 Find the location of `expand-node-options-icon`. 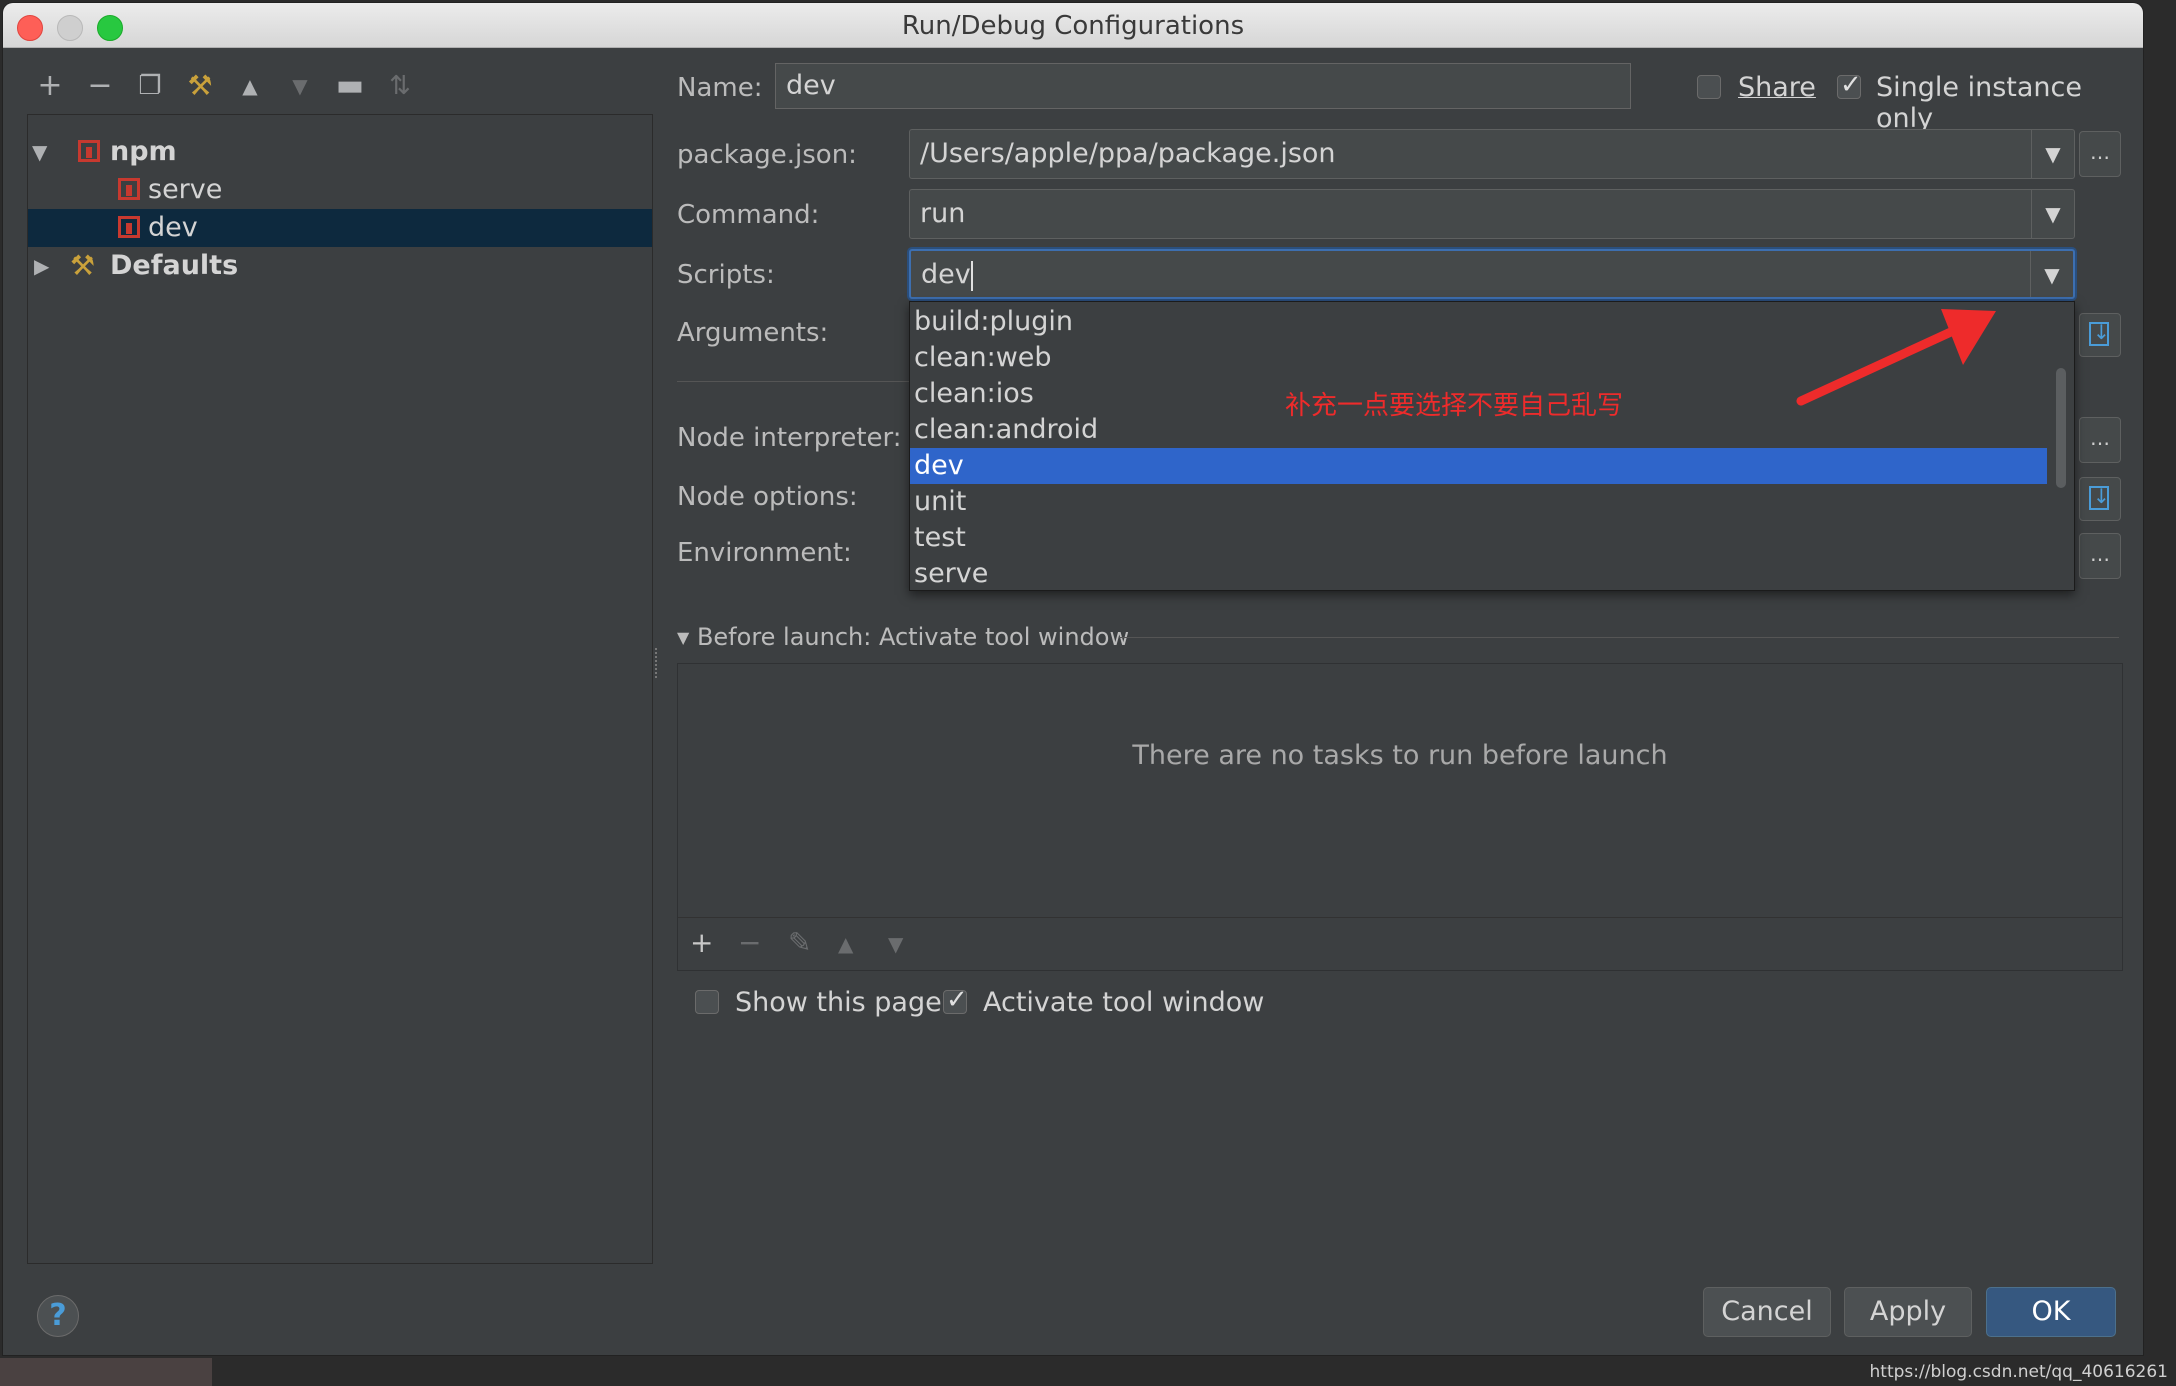

expand-node-options-icon is located at coordinates (2100, 499).